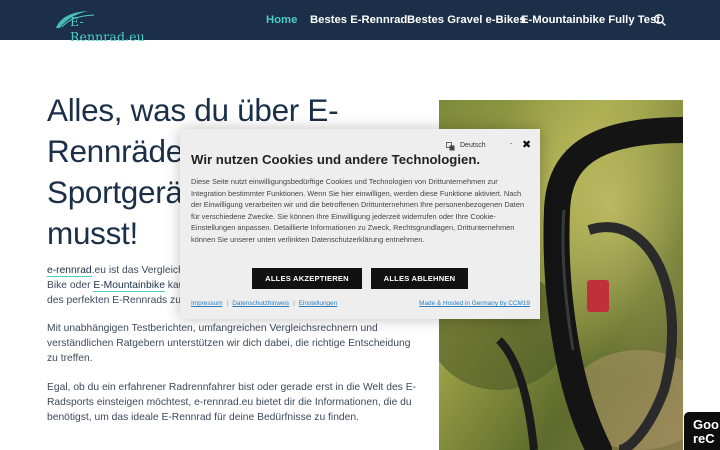 The width and height of the screenshot is (720, 450). Describe the element at coordinates (70, 358) in the screenshot. I see `para-line: zu treffen.` at that location.